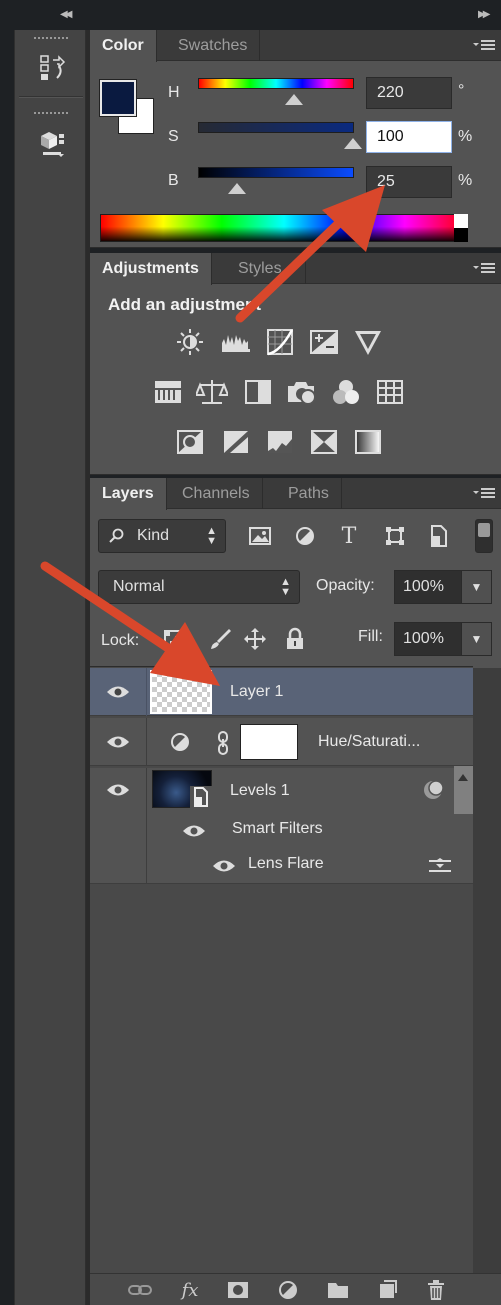  I want to click on link-chain-icon, so click(223, 745).